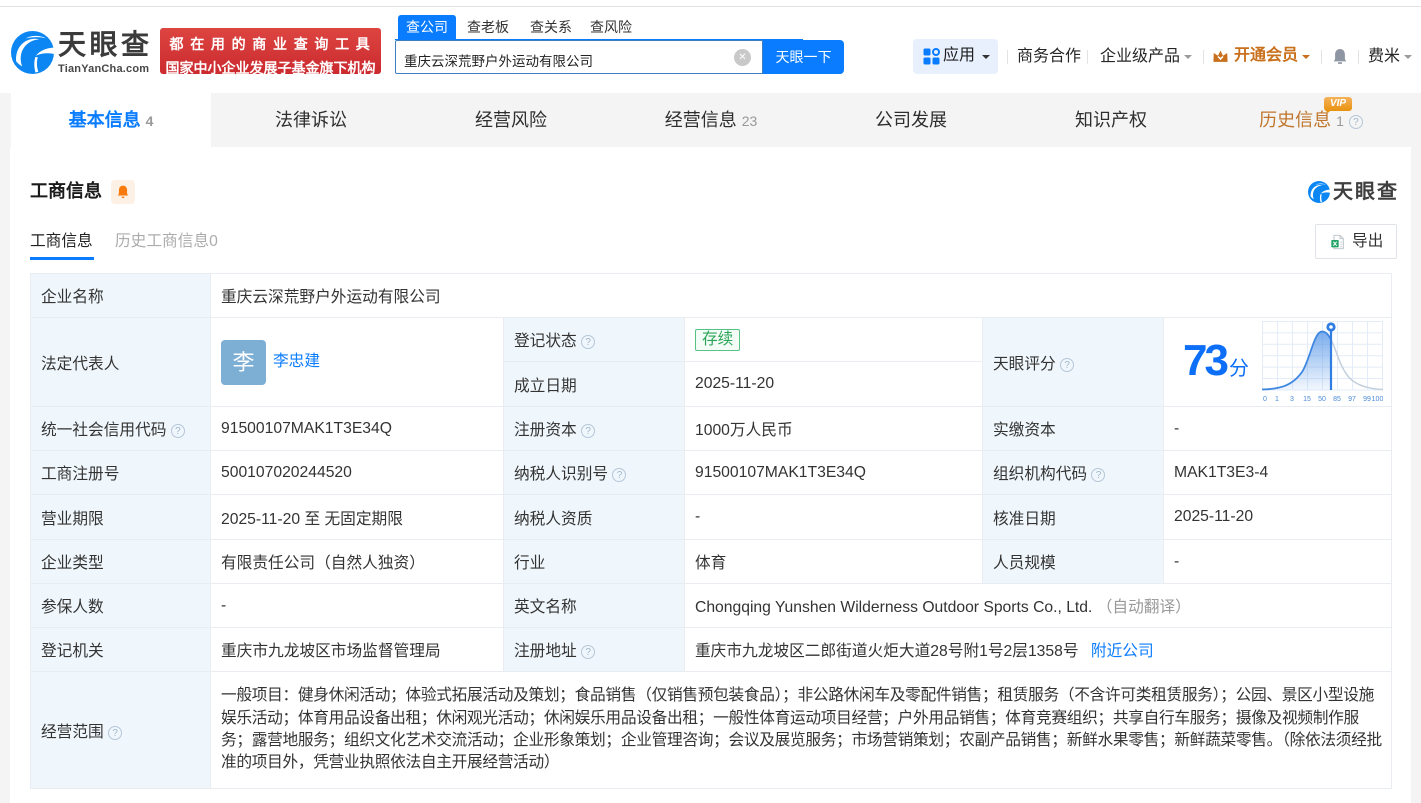 Image resolution: width=1421 pixels, height=803 pixels. I want to click on svg-text: 85, so click(1337, 399).